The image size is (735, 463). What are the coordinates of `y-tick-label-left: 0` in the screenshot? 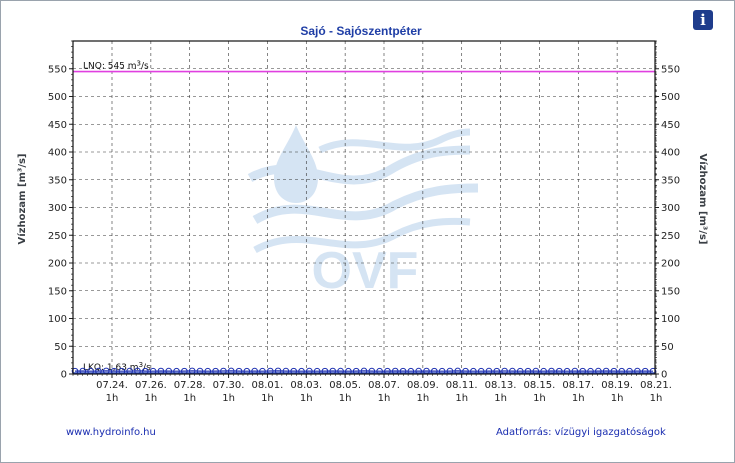 It's located at (64, 375).